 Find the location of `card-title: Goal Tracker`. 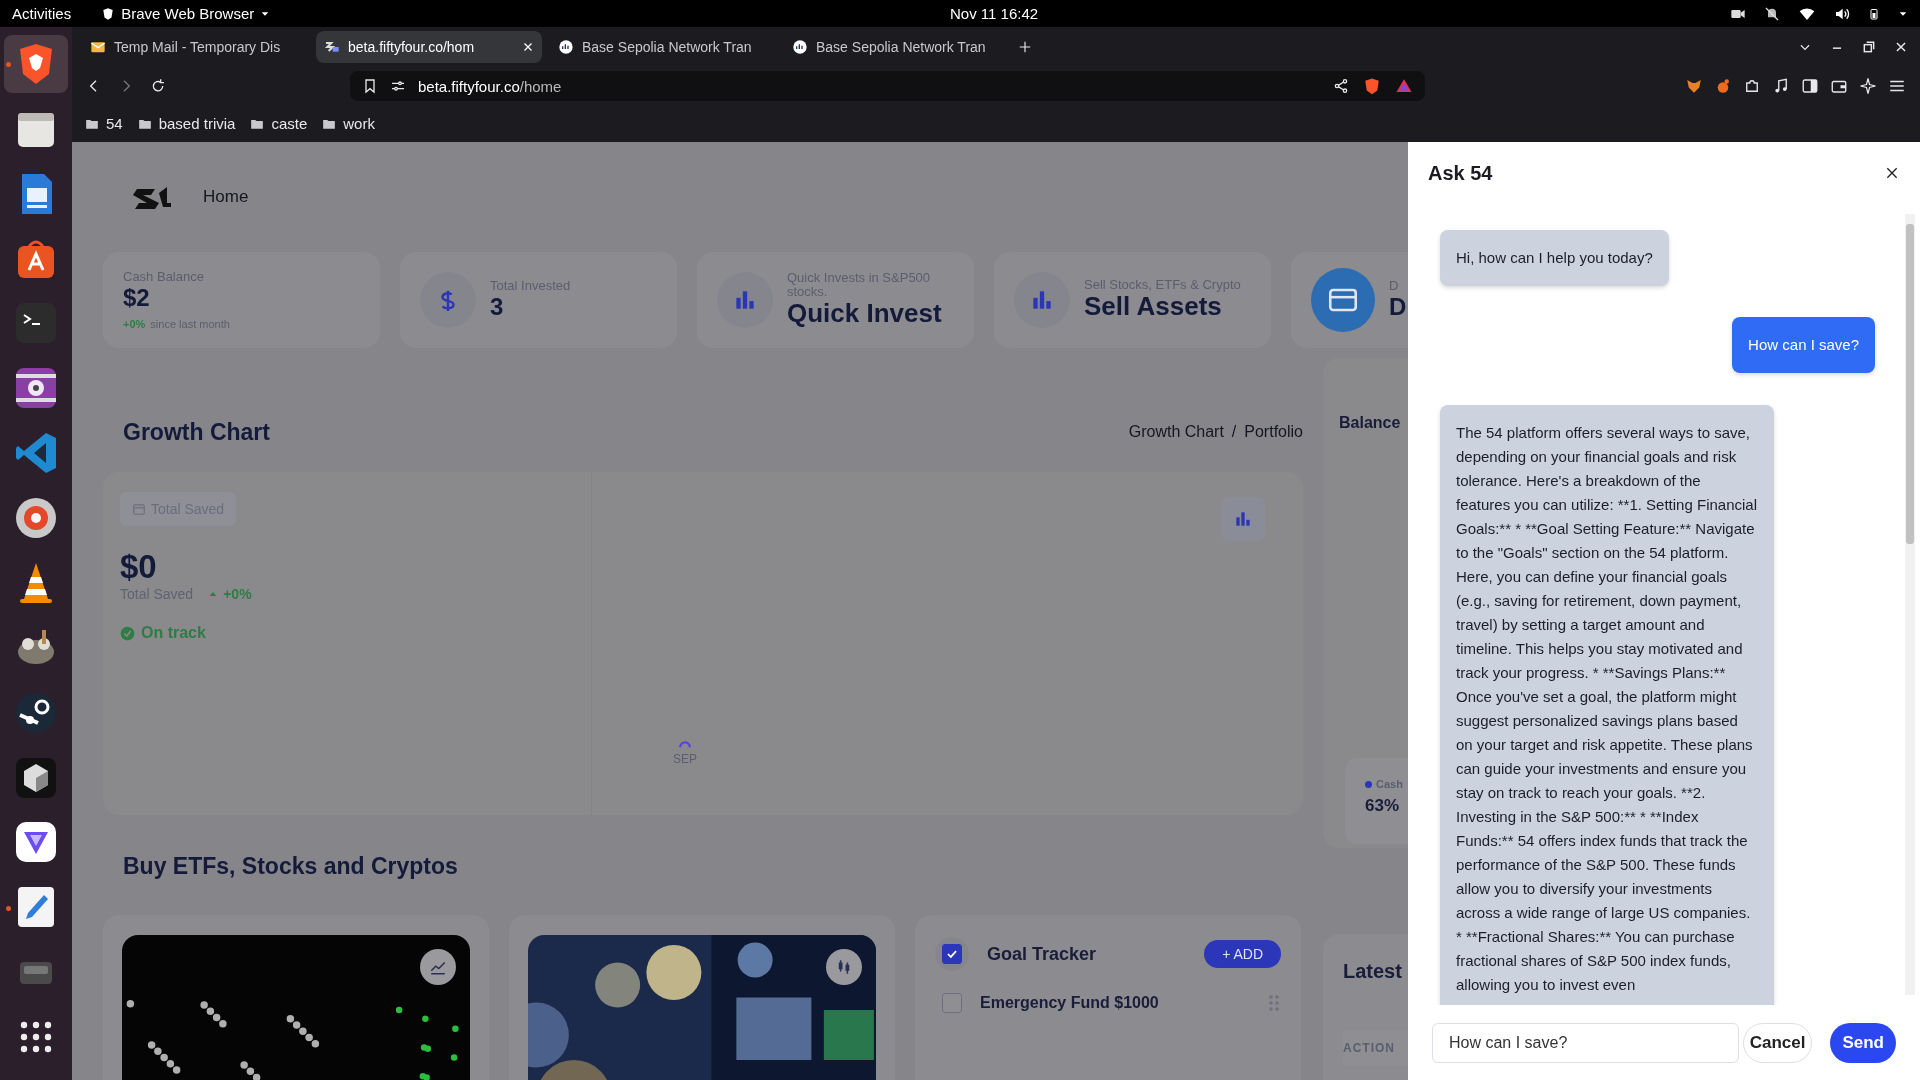

card-title: Goal Tracker is located at coordinates (1042, 954).